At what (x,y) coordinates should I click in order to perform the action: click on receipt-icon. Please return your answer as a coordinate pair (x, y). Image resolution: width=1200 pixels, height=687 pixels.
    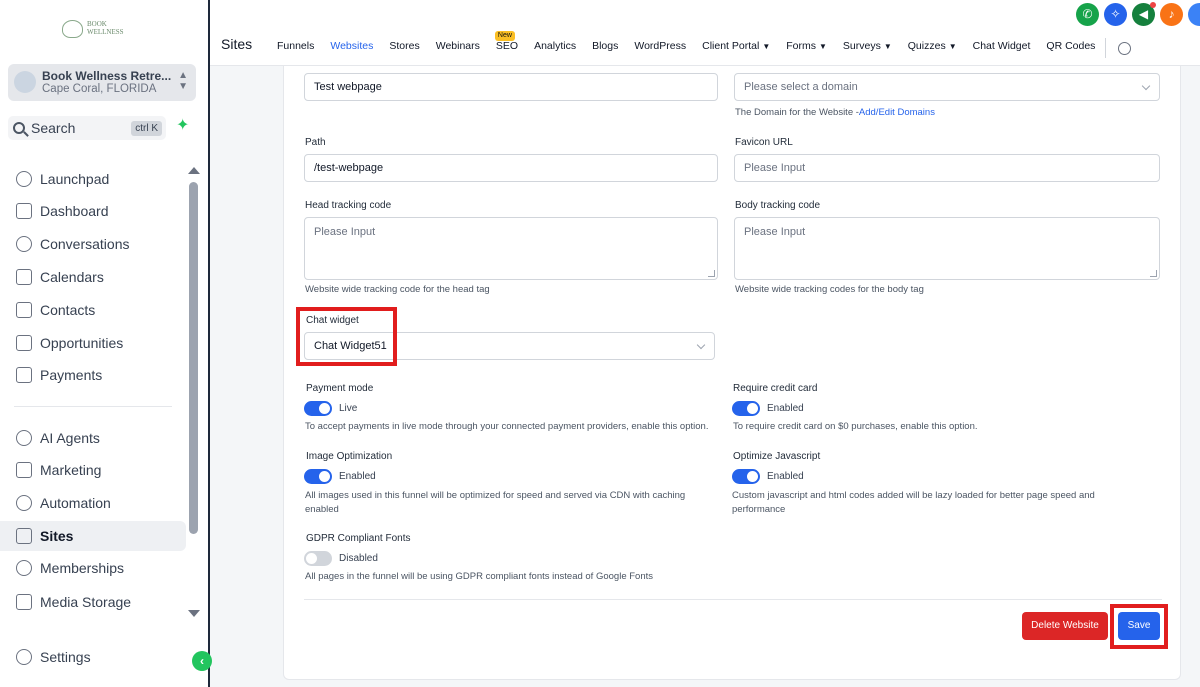
    Looking at the image, I should click on (24, 375).